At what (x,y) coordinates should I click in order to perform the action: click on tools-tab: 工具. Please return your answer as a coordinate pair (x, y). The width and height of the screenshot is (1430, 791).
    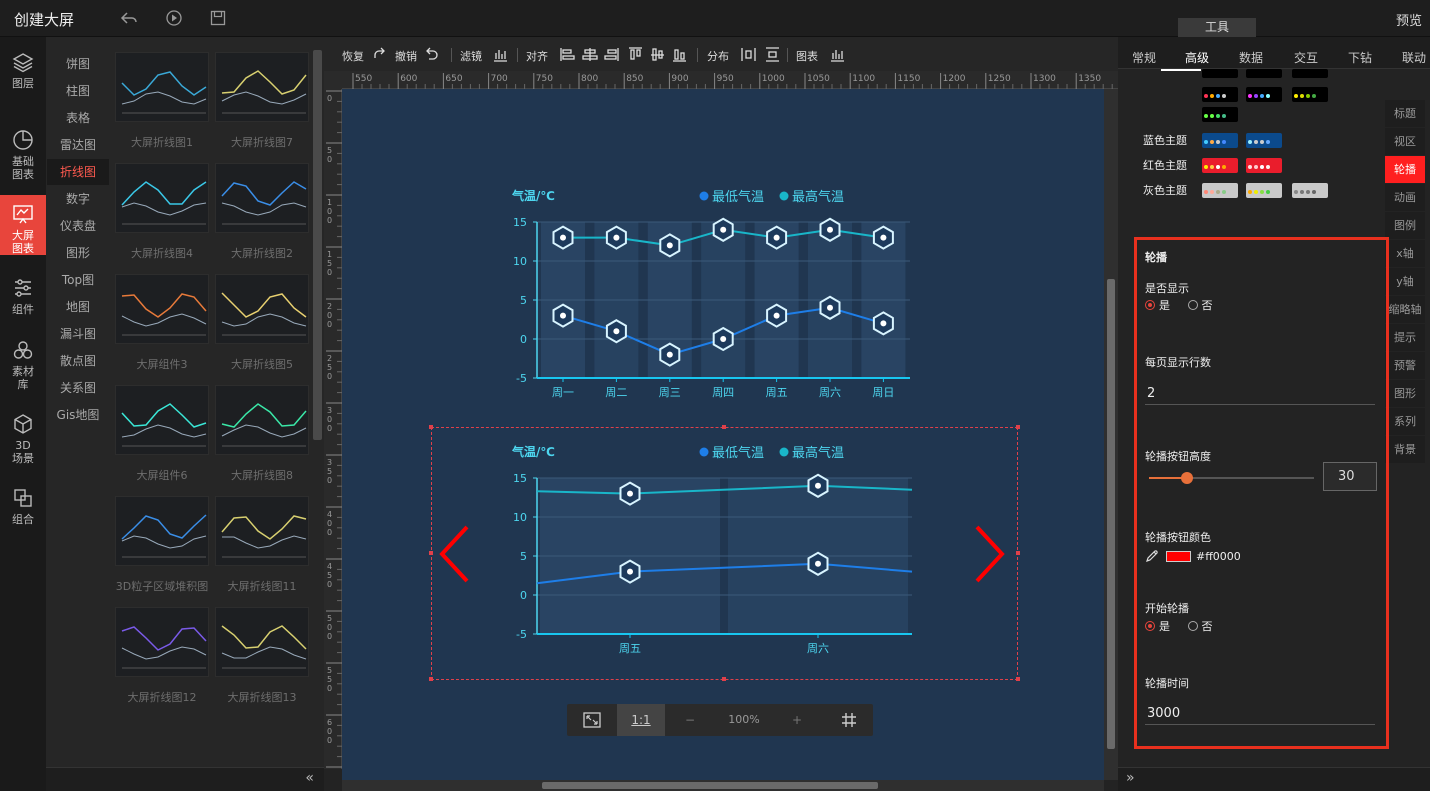
    Looking at the image, I should click on (1217, 27).